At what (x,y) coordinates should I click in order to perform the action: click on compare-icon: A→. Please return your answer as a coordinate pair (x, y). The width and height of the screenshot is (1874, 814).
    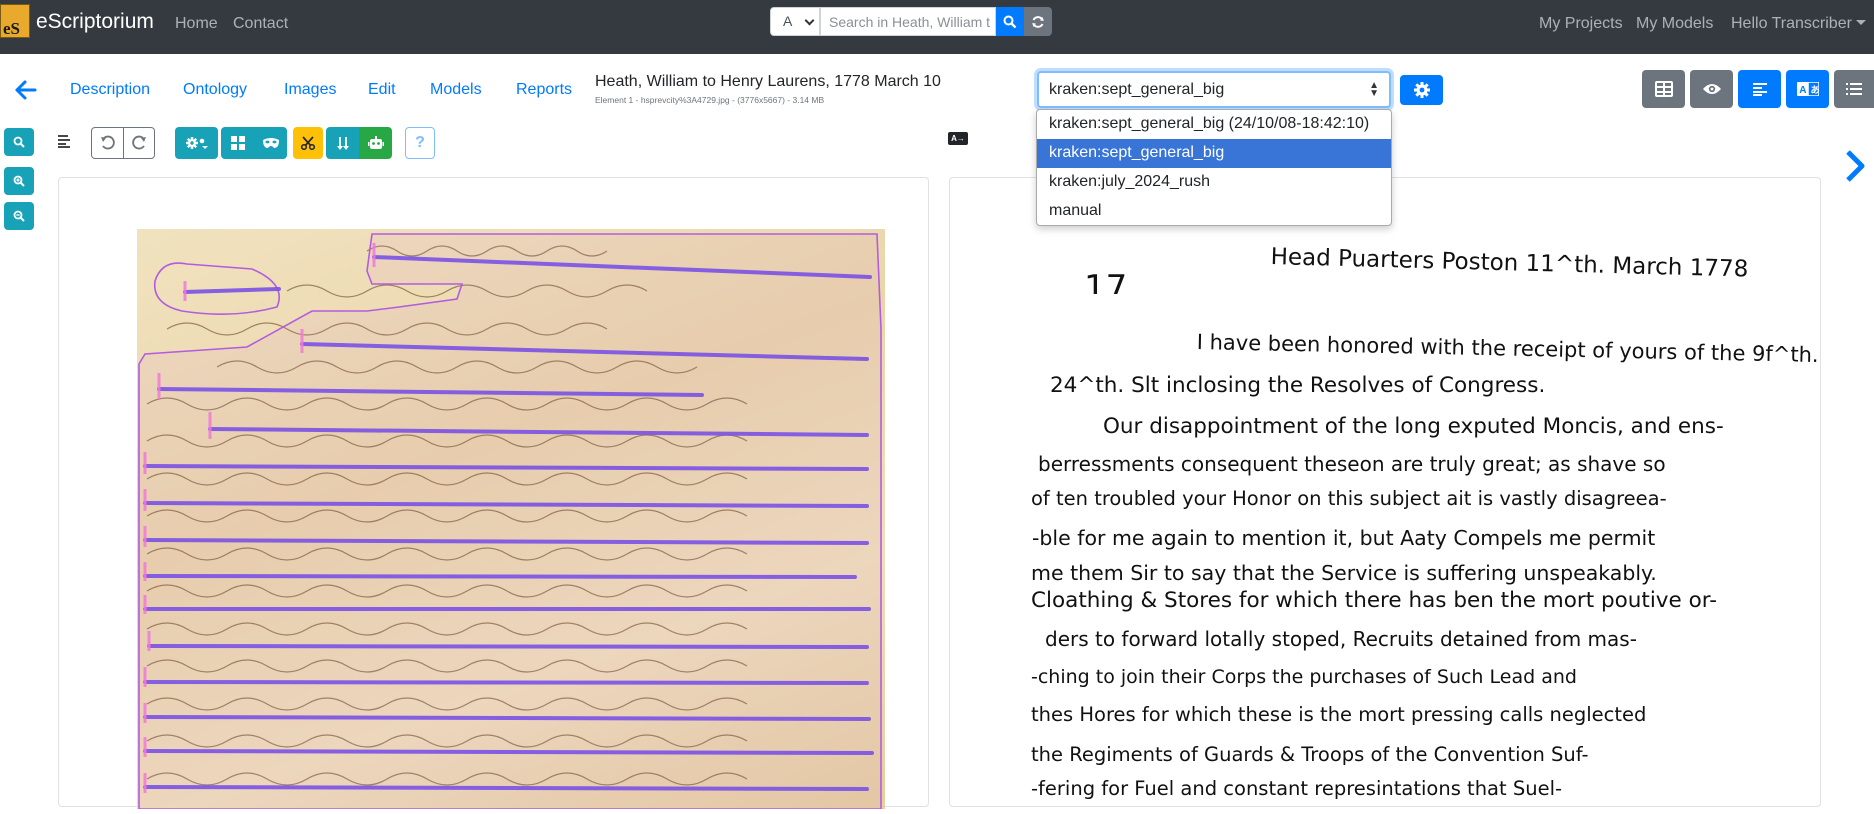
    Looking at the image, I should click on (958, 138).